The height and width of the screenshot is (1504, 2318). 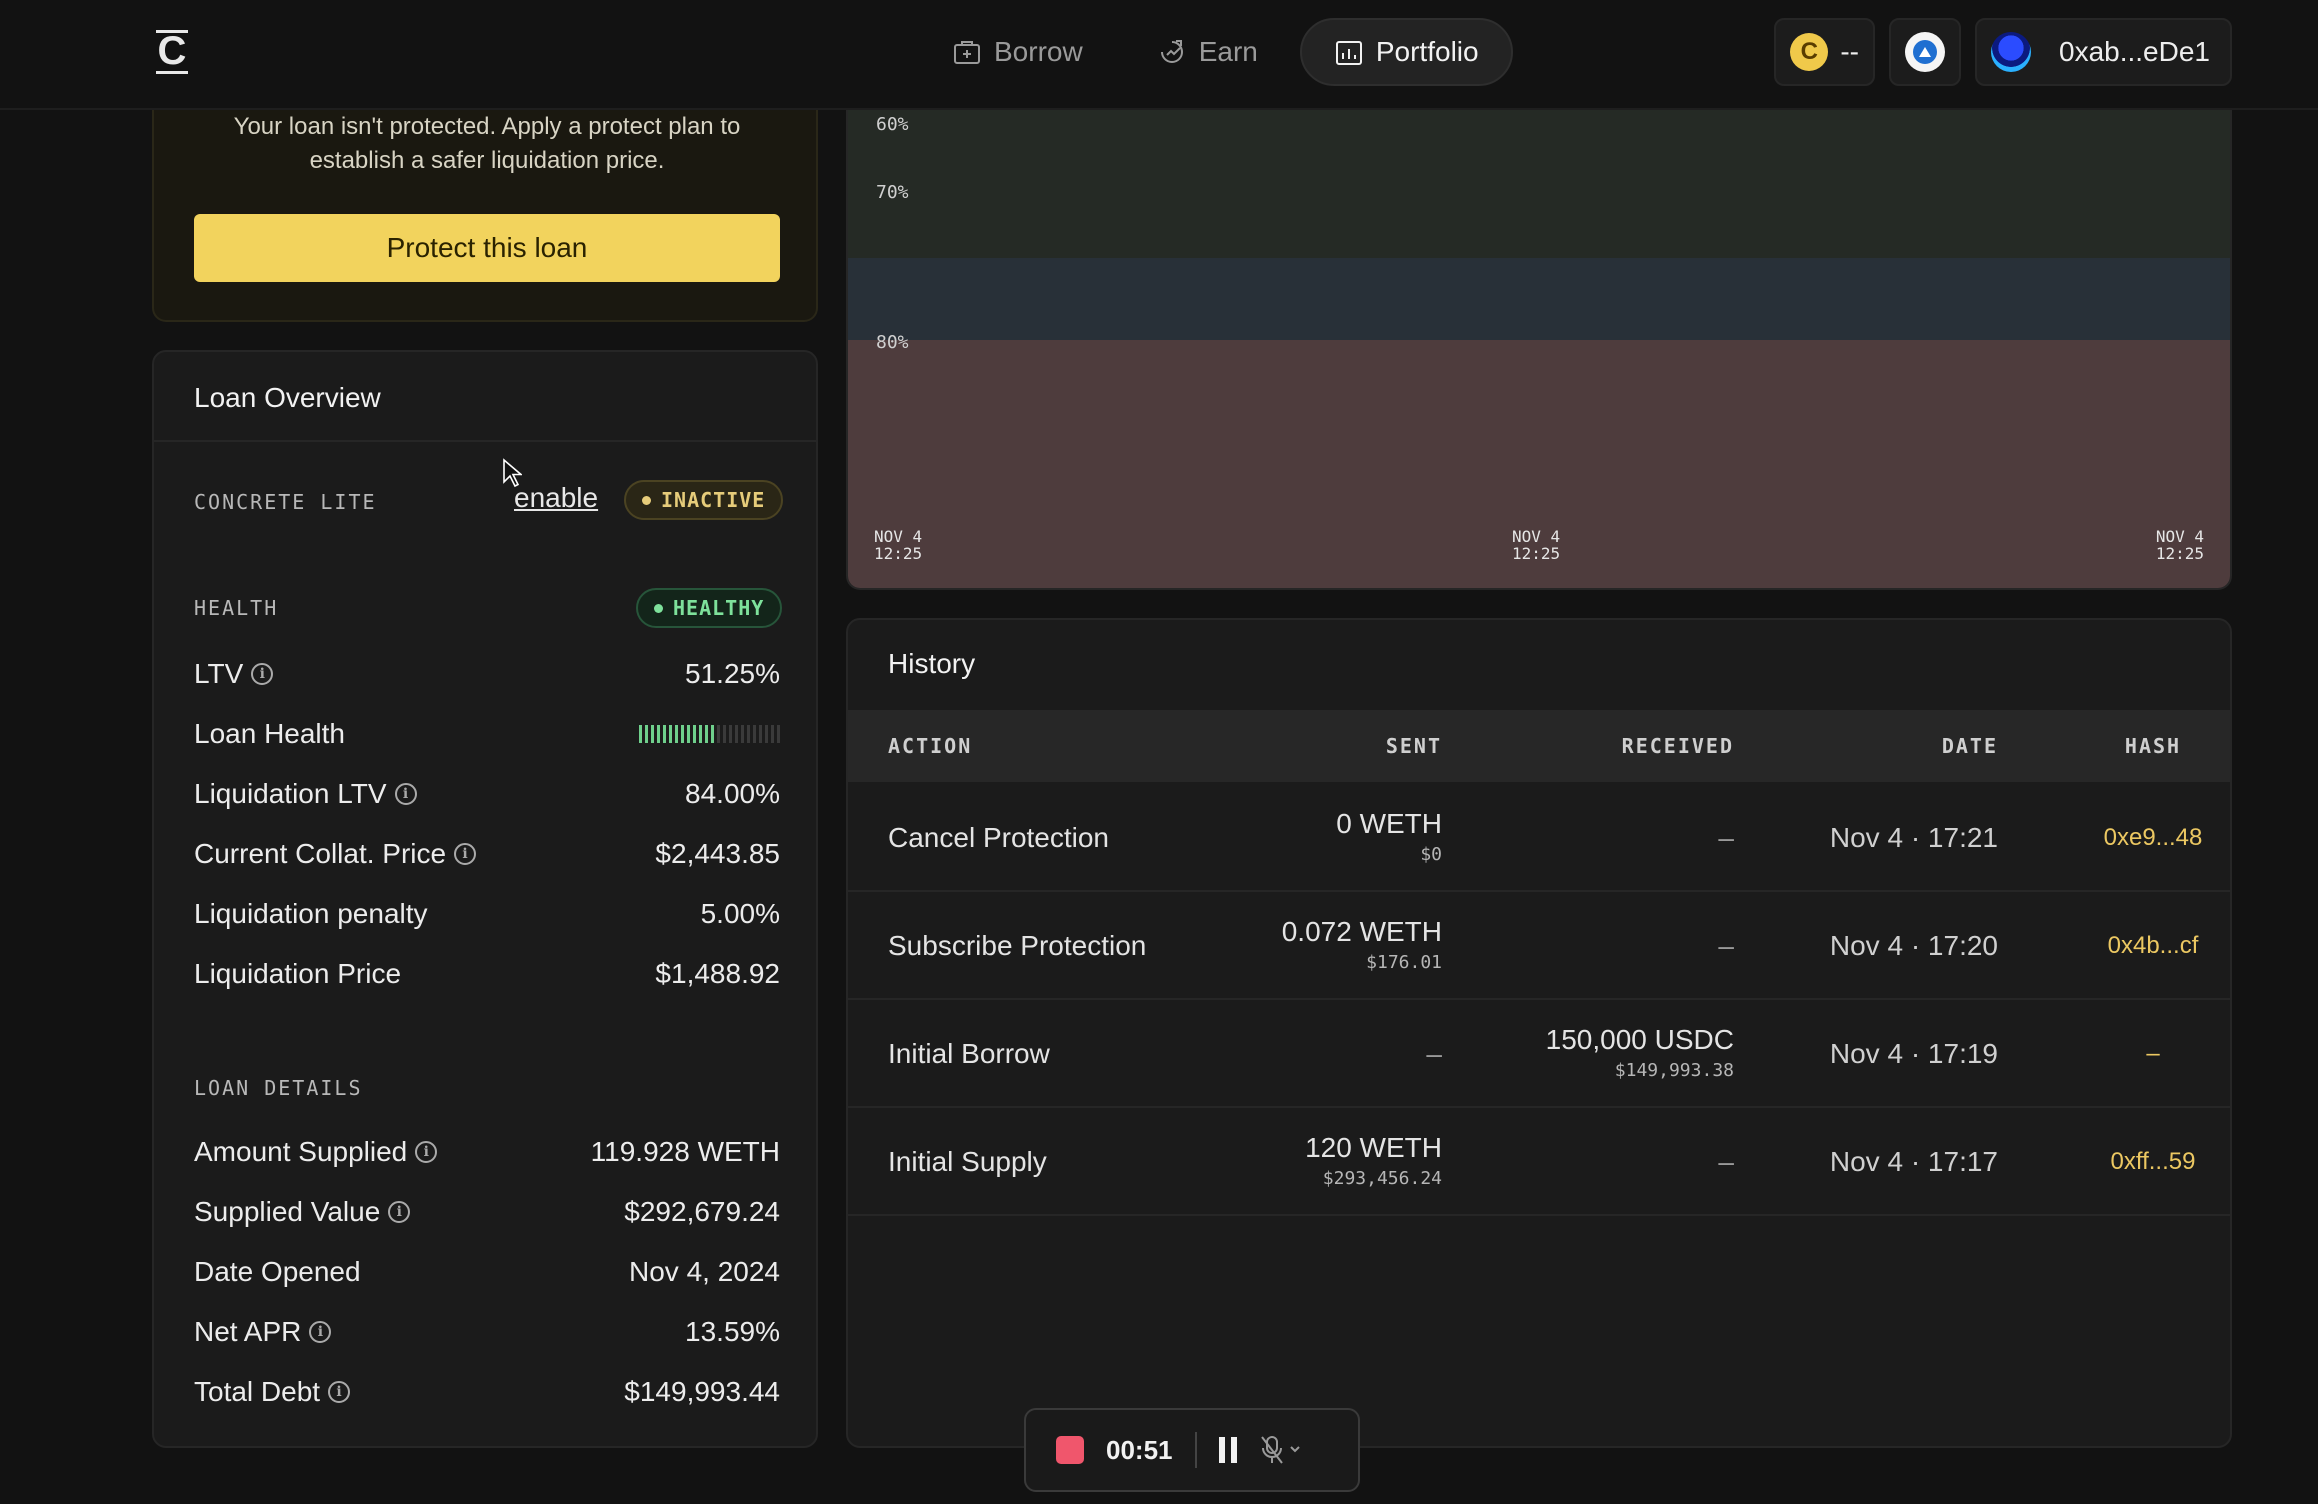 What do you see at coordinates (1207, 52) in the screenshot?
I see `nav-earn: Earn` at bounding box center [1207, 52].